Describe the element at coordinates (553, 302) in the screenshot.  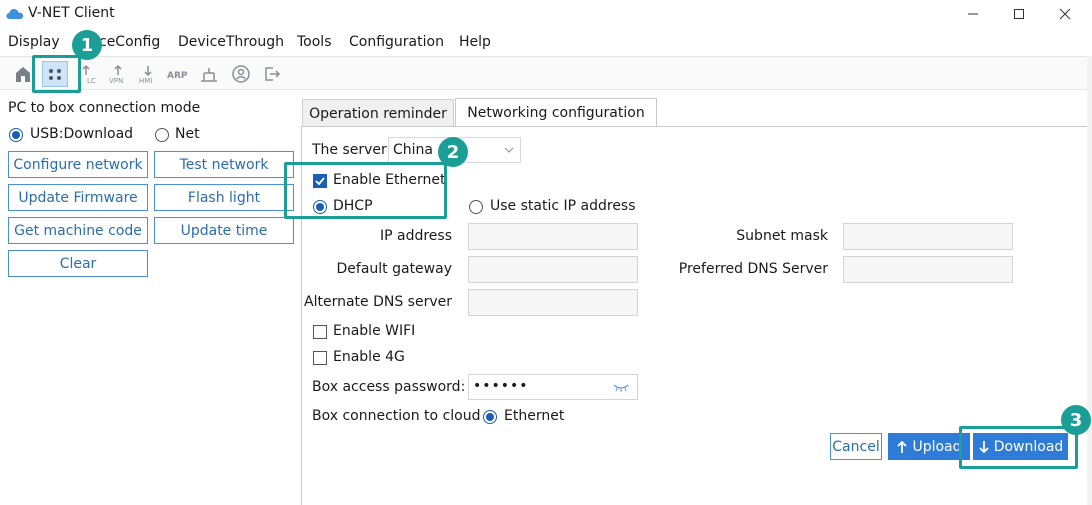
I see `alternate-dns-input` at that location.